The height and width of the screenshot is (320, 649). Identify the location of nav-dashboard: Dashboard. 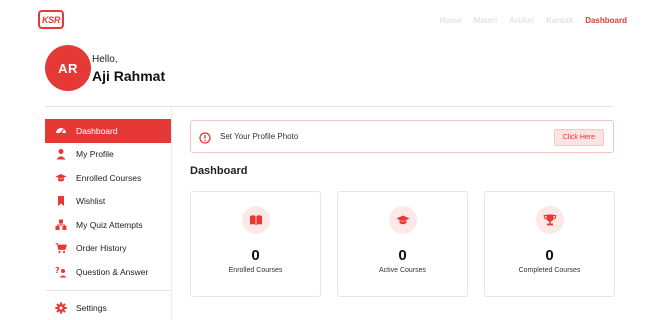
(606, 20).